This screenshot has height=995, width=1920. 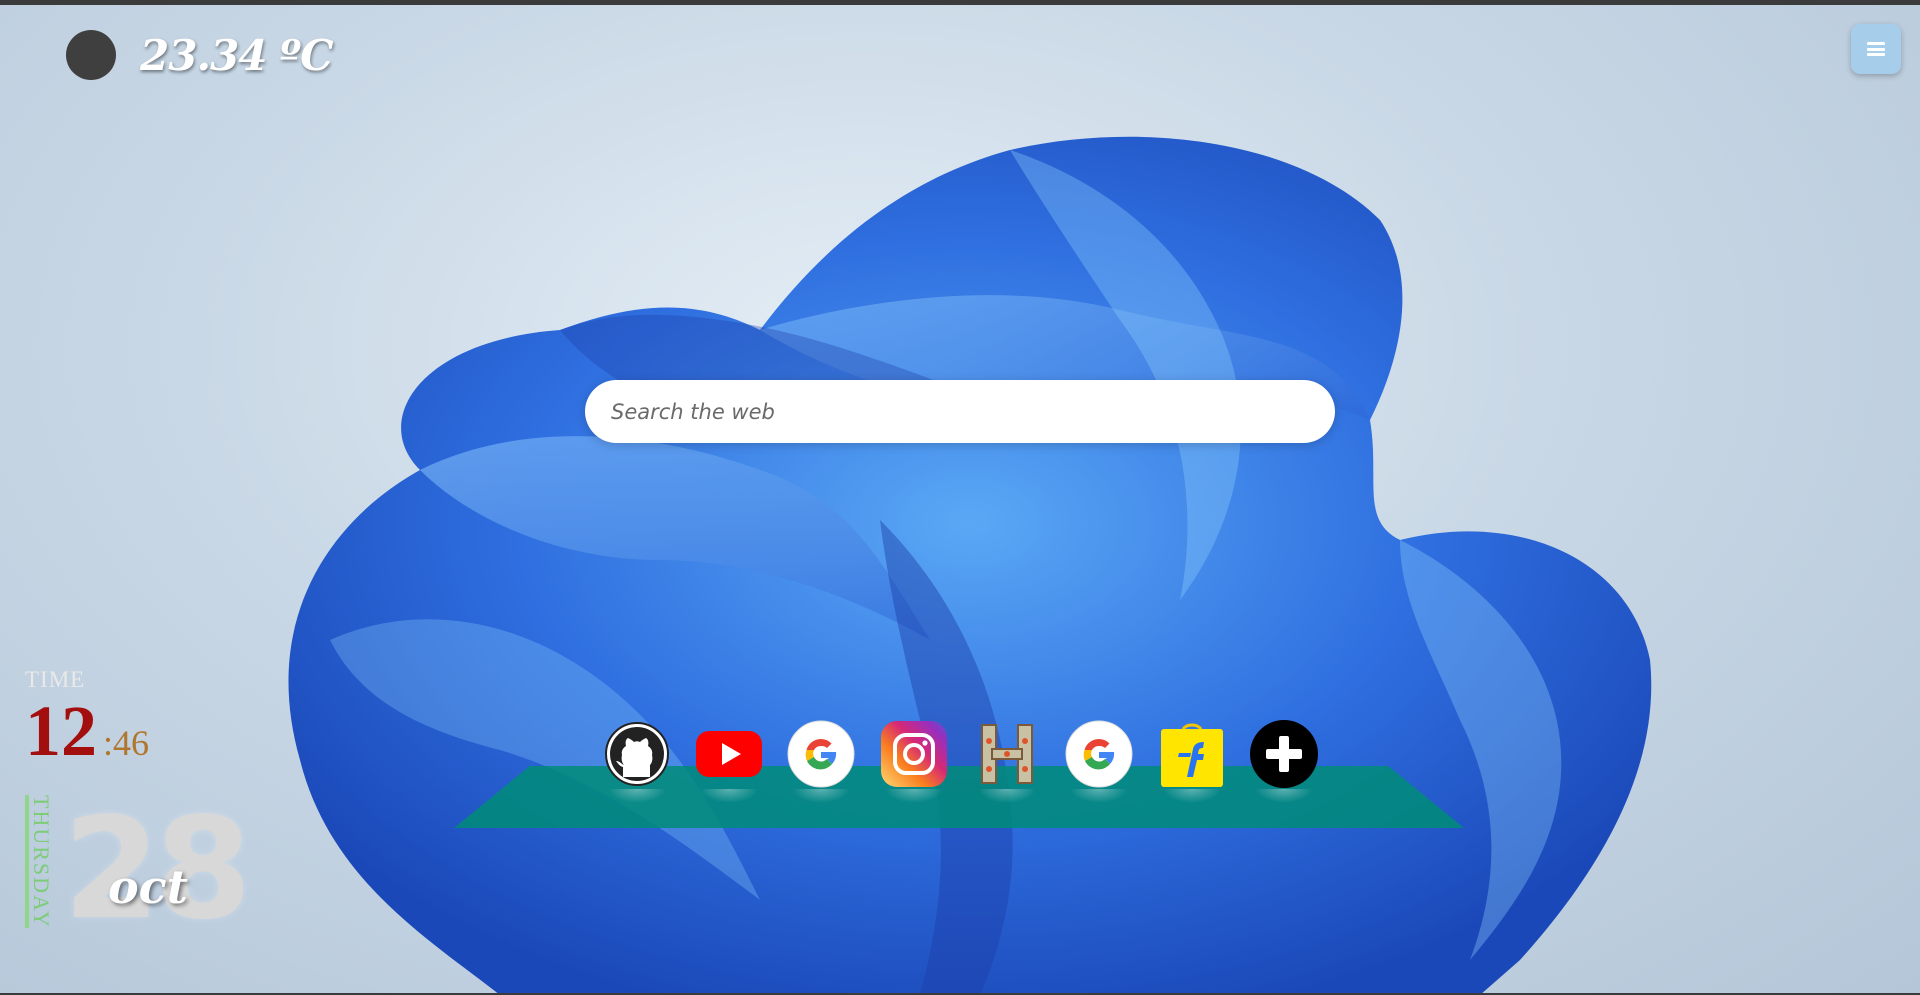 What do you see at coordinates (1192, 755) in the screenshot?
I see `flipkart-icon` at bounding box center [1192, 755].